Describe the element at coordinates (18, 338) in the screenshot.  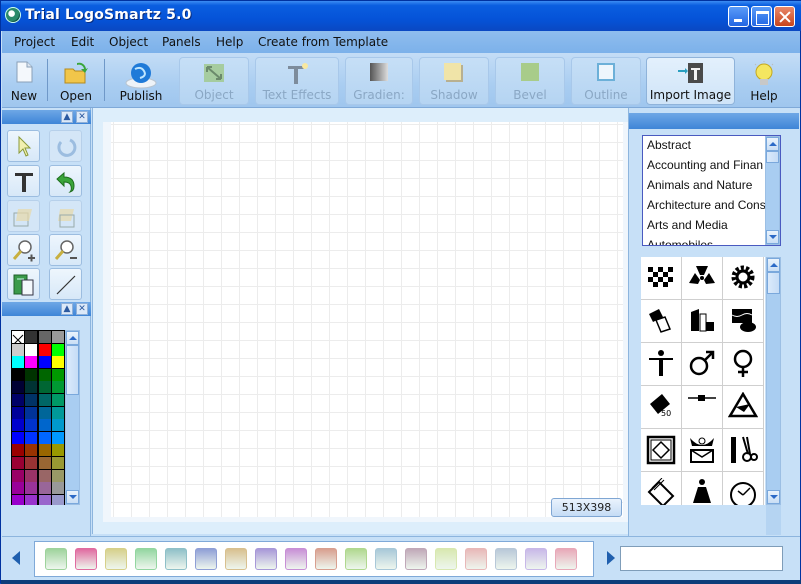
I see `no-color-swatch` at that location.